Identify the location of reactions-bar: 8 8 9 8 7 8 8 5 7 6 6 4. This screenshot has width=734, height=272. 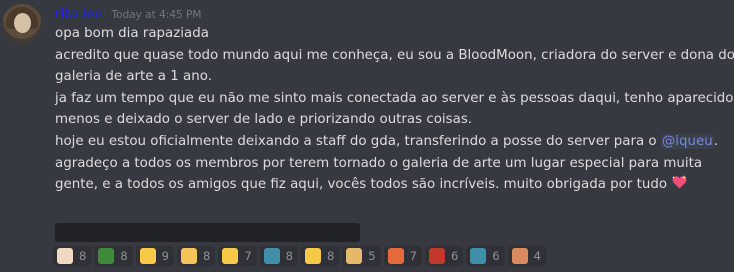
(301, 256).